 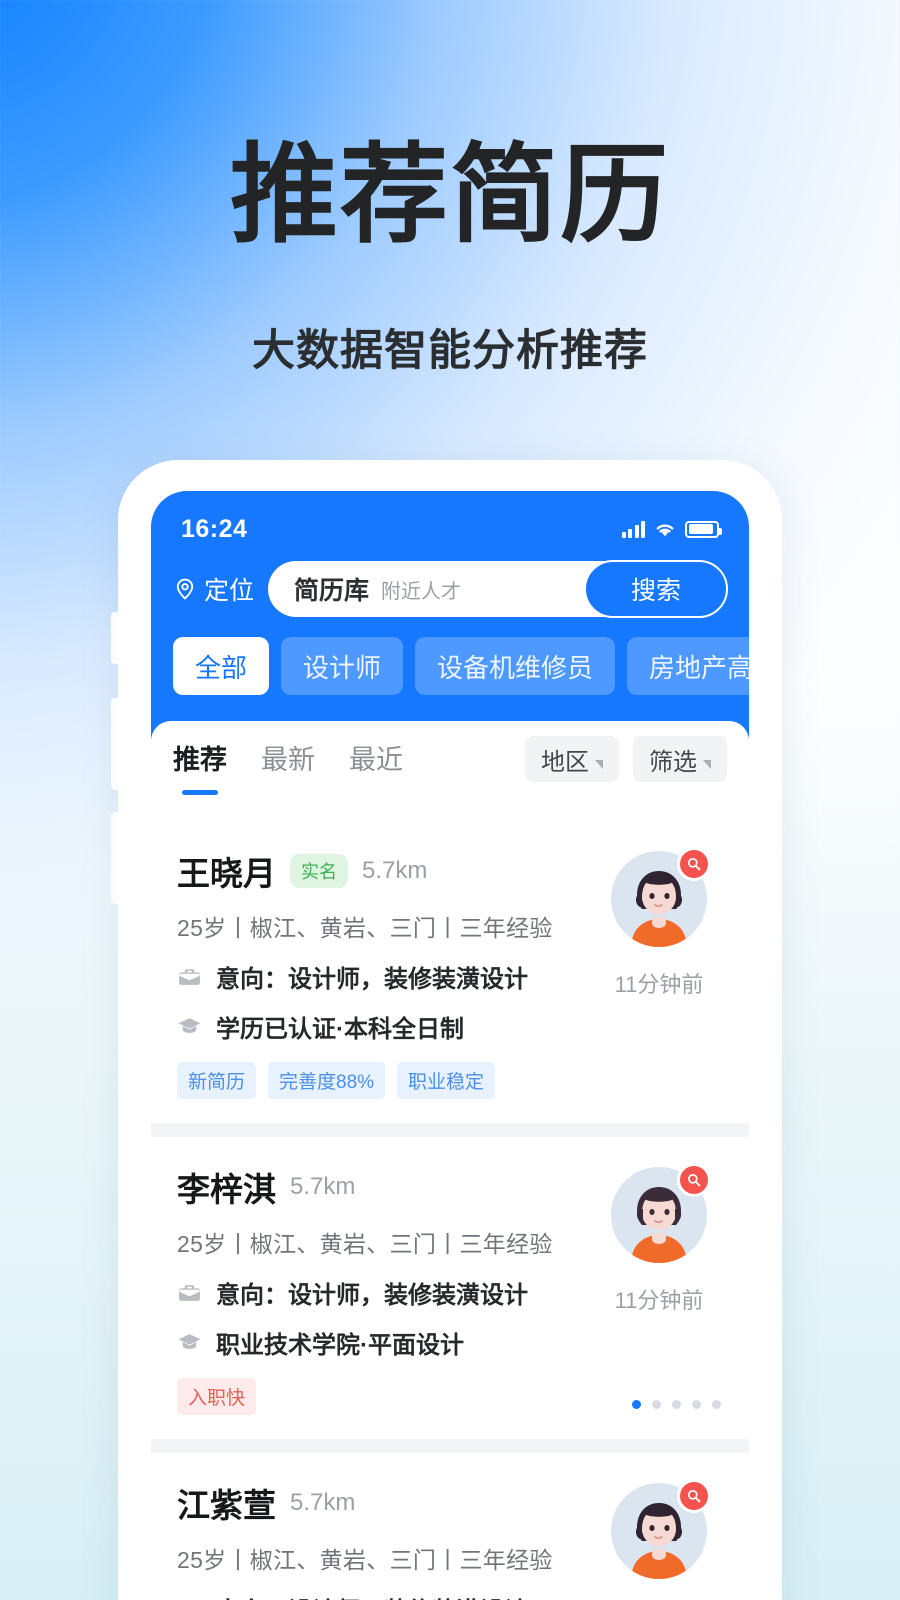 What do you see at coordinates (656, 589) in the screenshot?
I see `search-button: 搜索` at bounding box center [656, 589].